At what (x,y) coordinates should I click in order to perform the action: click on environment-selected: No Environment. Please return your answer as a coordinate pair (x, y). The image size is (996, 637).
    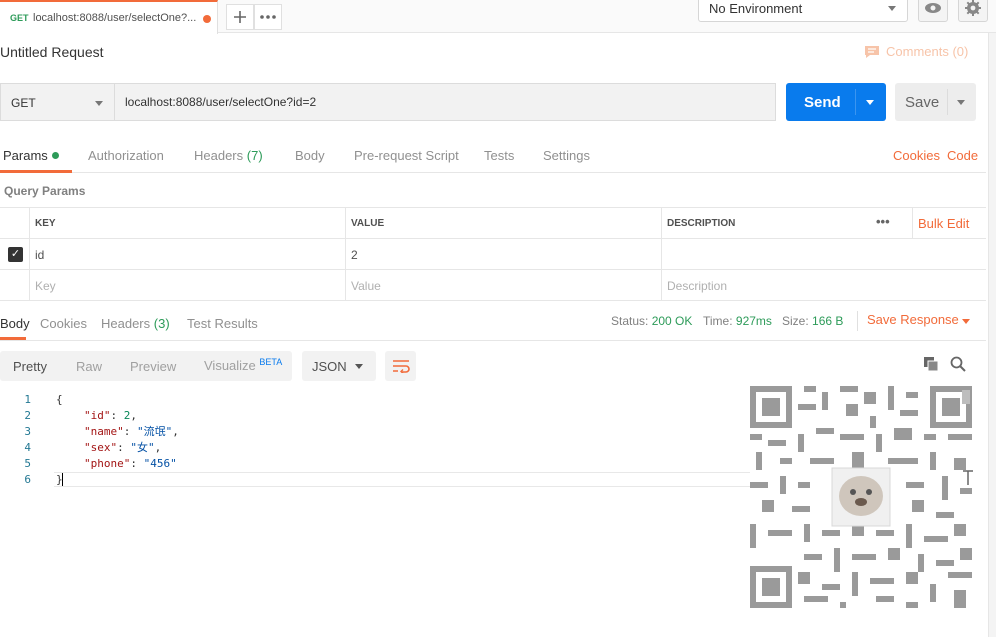
    Looking at the image, I should click on (756, 8).